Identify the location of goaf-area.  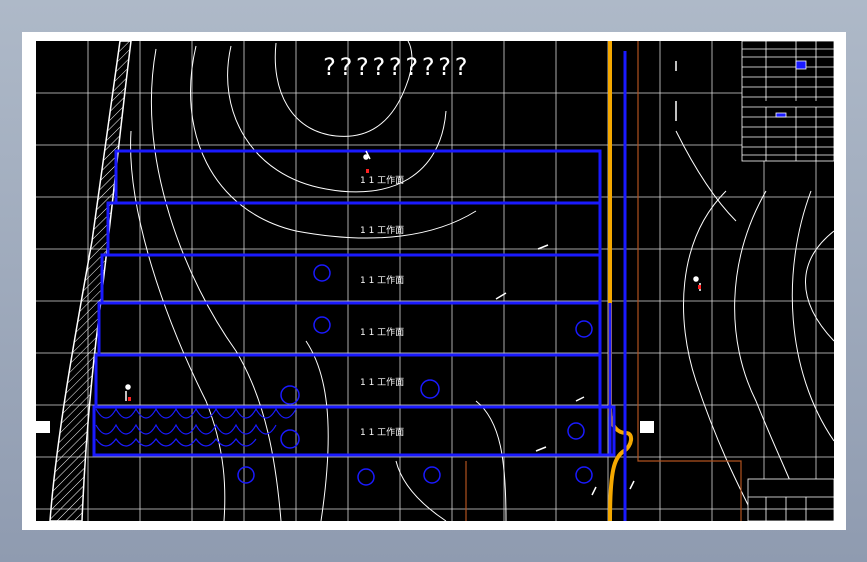
(196, 427).